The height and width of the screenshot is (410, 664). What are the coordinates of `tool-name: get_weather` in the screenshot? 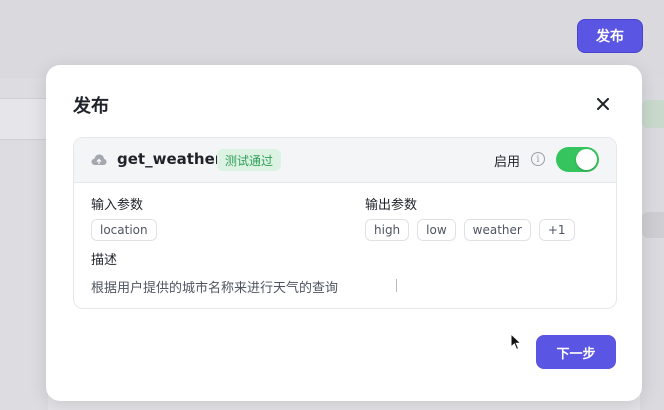 It's located at (170, 159).